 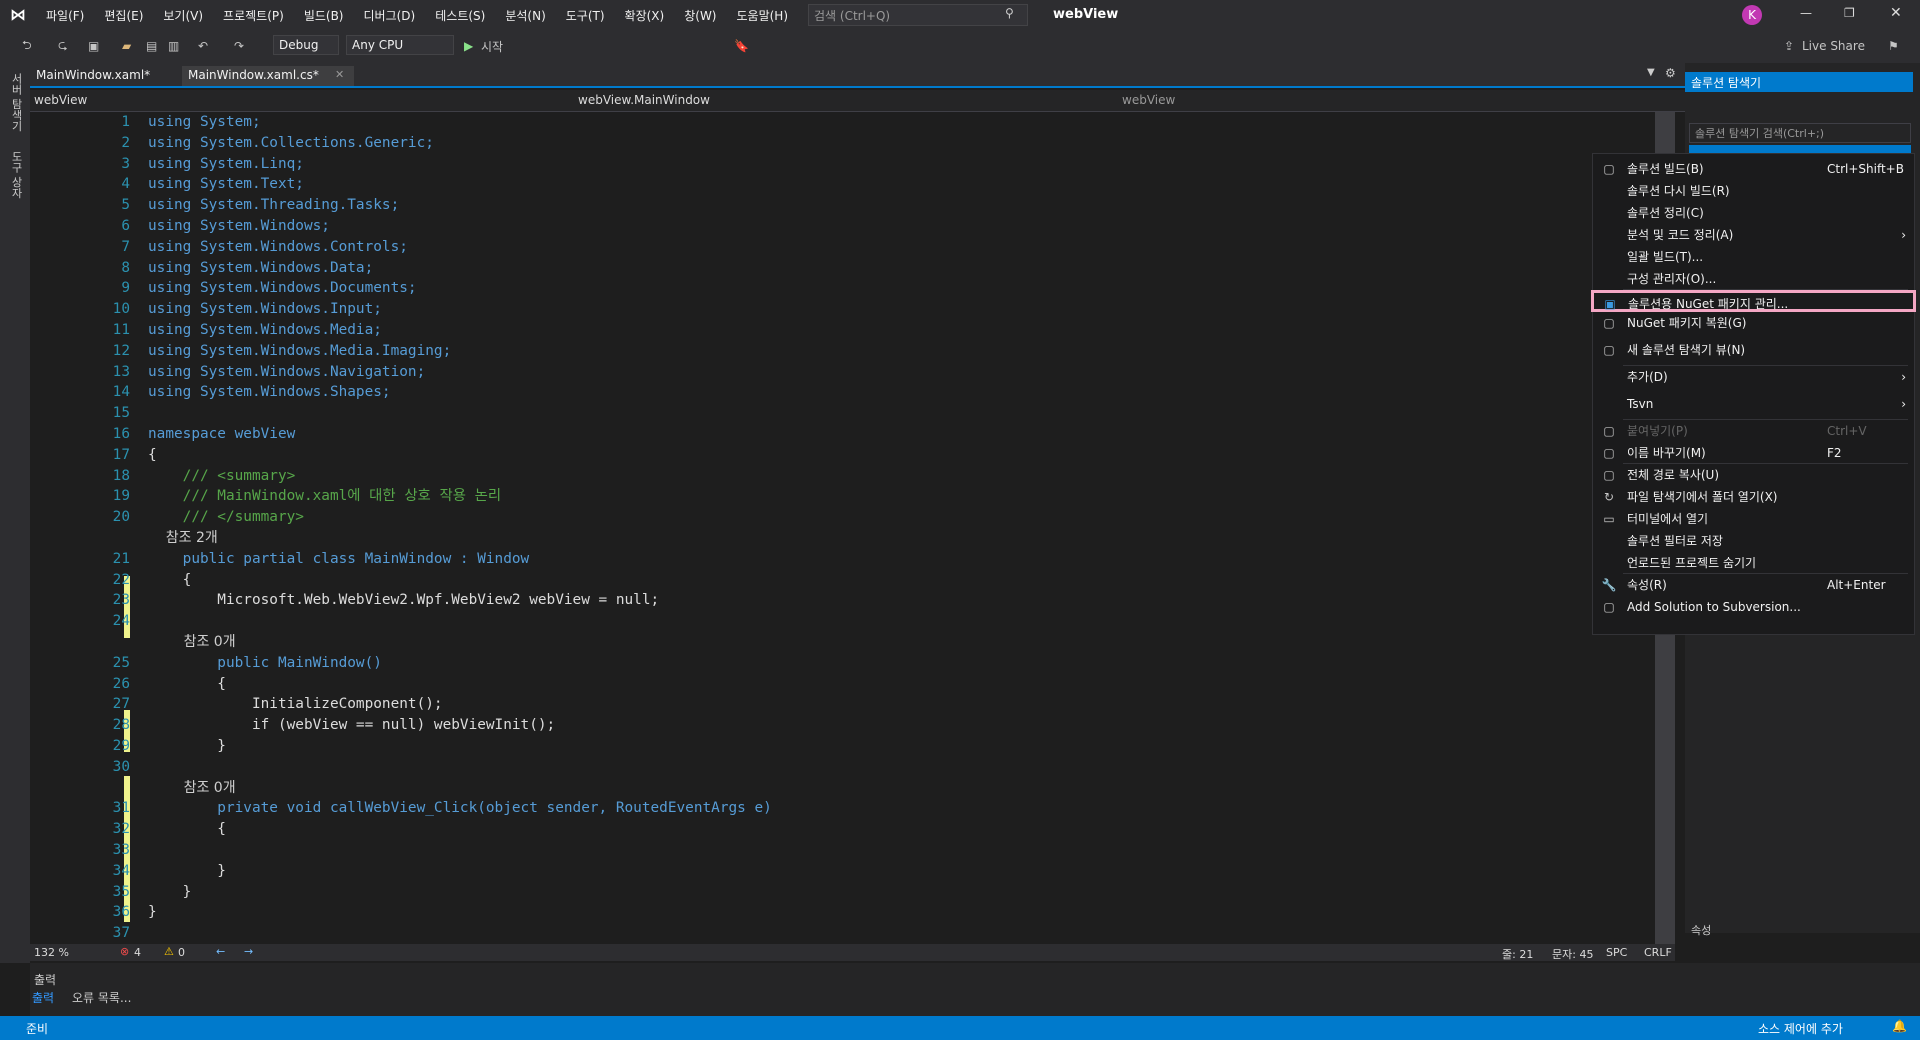 I want to click on menu-item: 도움말(H), so click(x=763, y=15).